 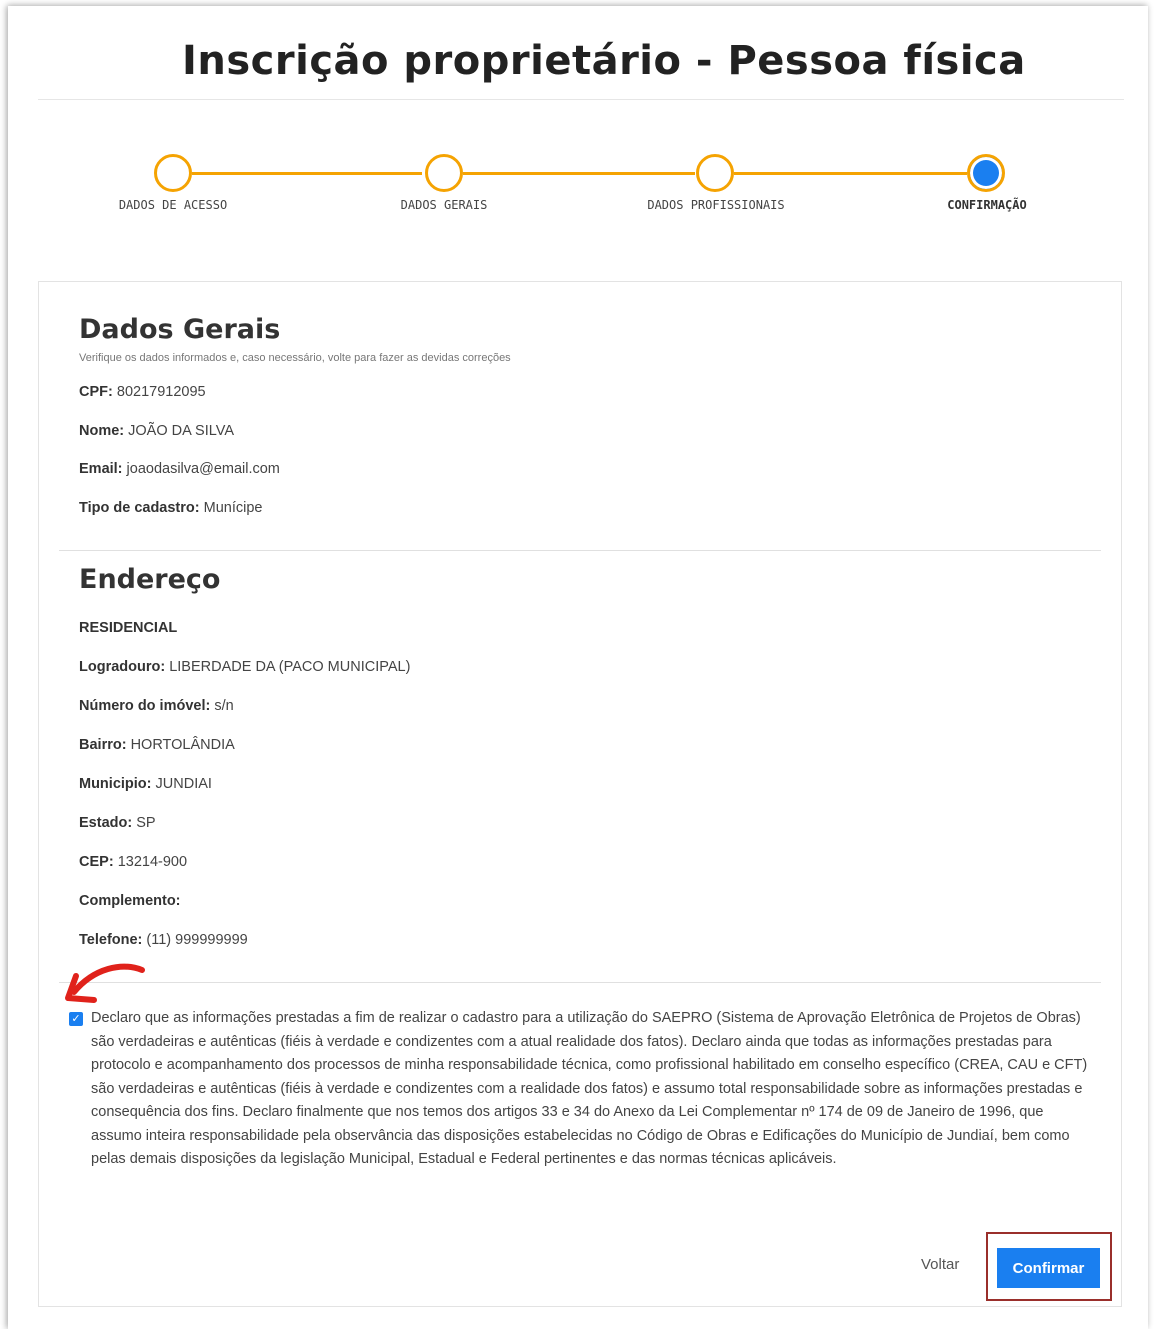 What do you see at coordinates (102, 431) in the screenshot?
I see `field-label: Nome:` at bounding box center [102, 431].